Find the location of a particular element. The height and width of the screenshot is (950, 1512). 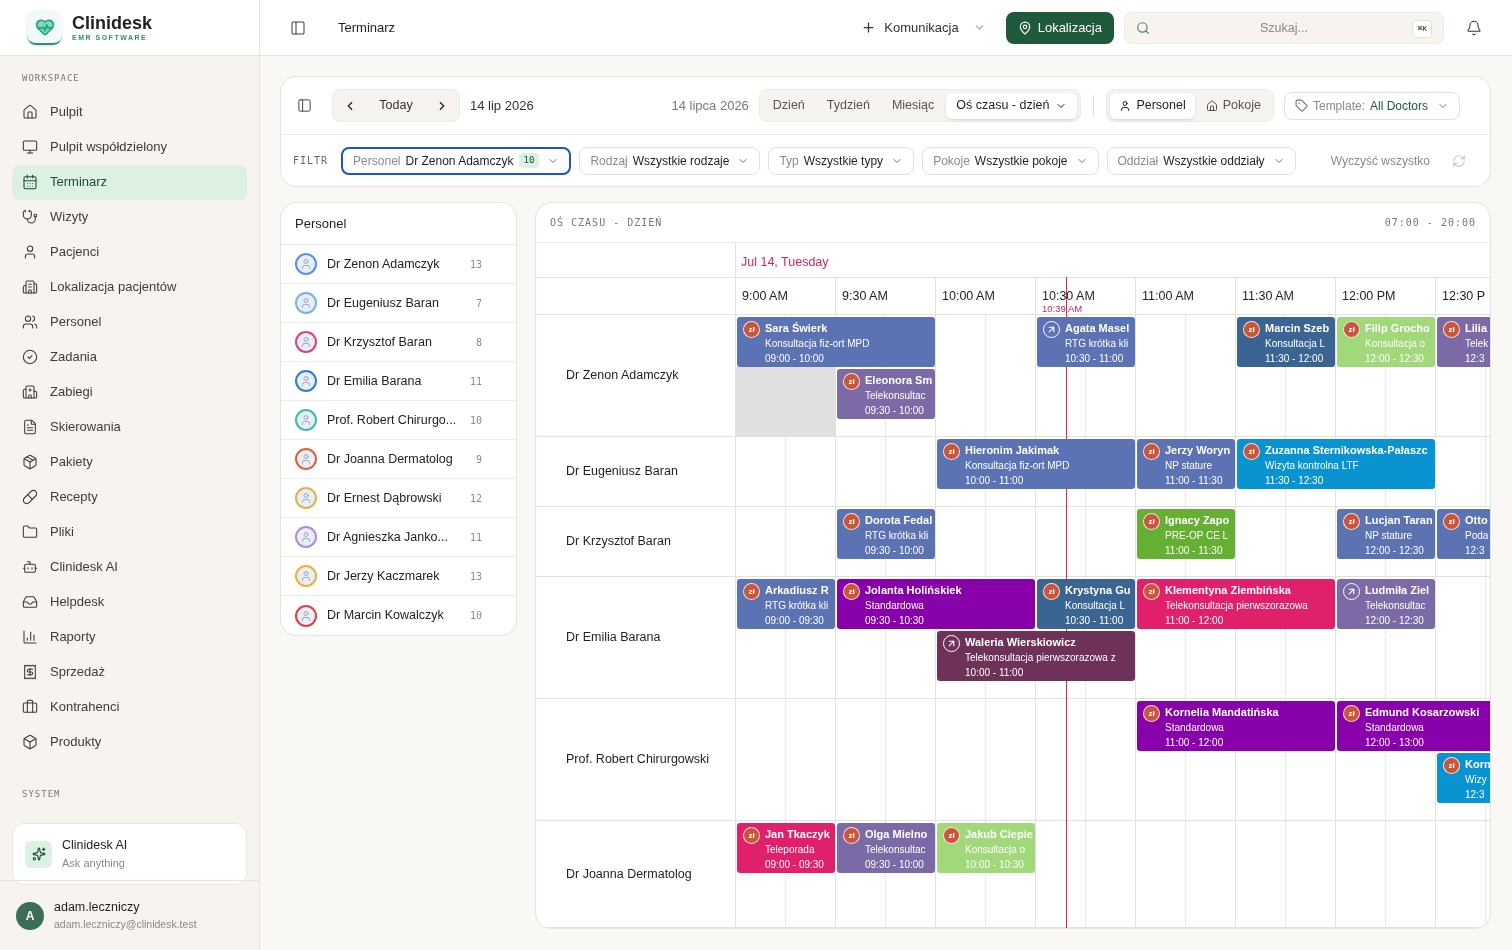

nav-item: Helpdesk is located at coordinates (129, 602).